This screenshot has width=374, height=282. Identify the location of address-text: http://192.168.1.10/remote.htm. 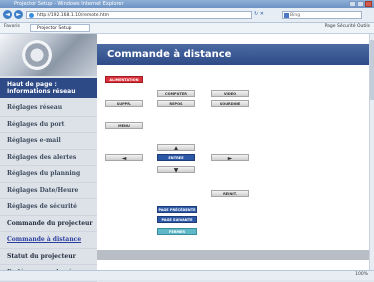
(73, 15).